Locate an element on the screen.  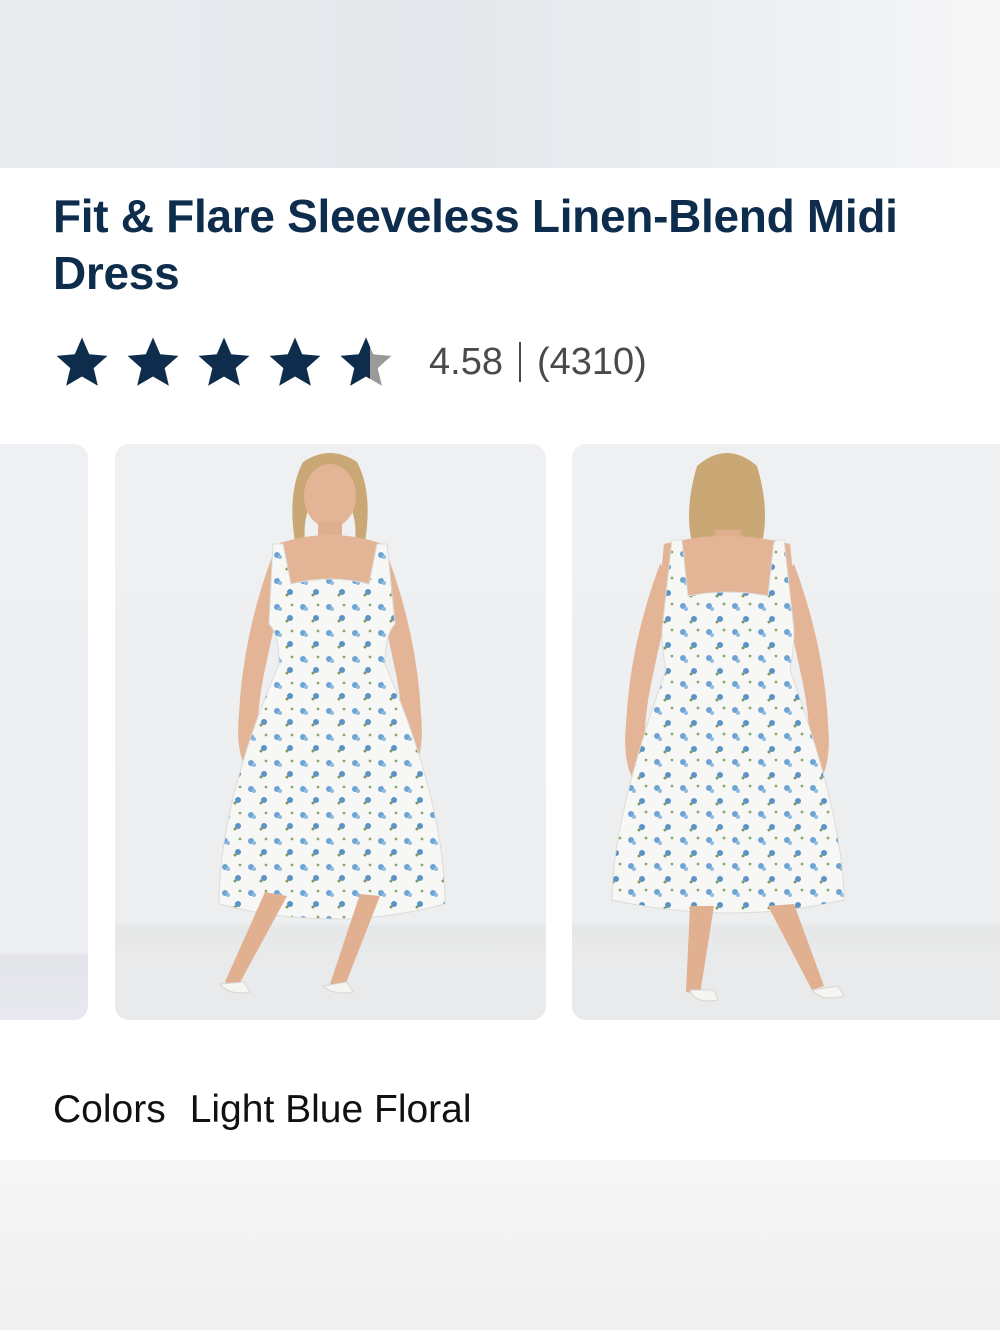
star-rating is located at coordinates (224, 362).